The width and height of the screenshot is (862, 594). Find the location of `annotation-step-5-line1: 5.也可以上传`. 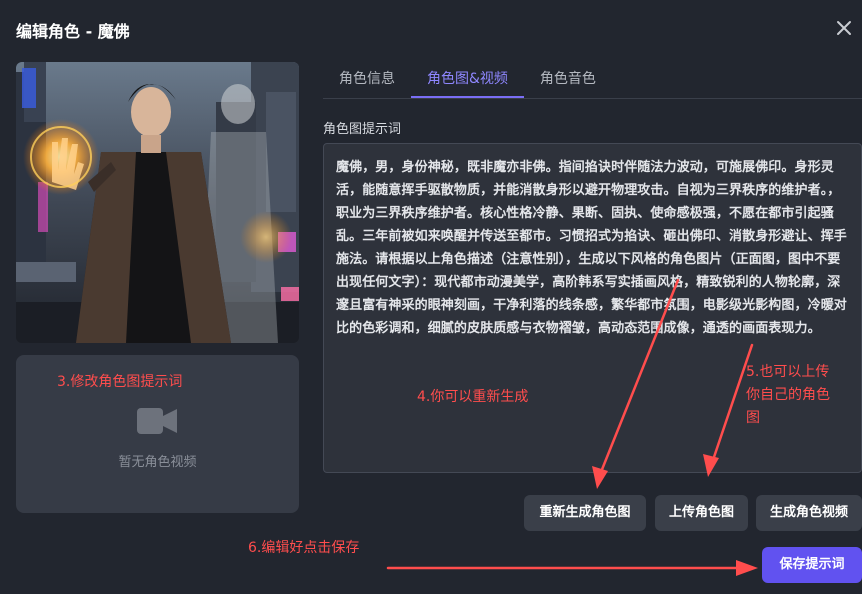

annotation-step-5-line1: 5.也可以上传 is located at coordinates (788, 372).